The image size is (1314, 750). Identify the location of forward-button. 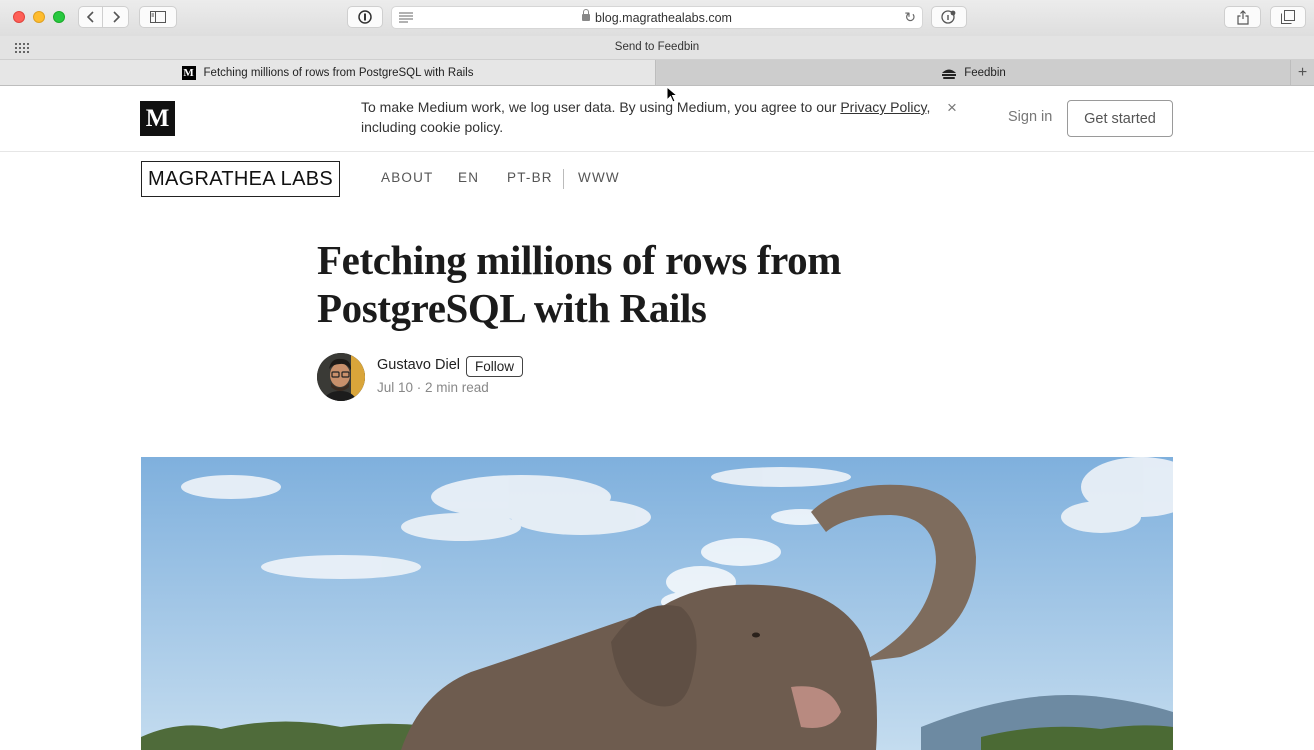
(116, 17).